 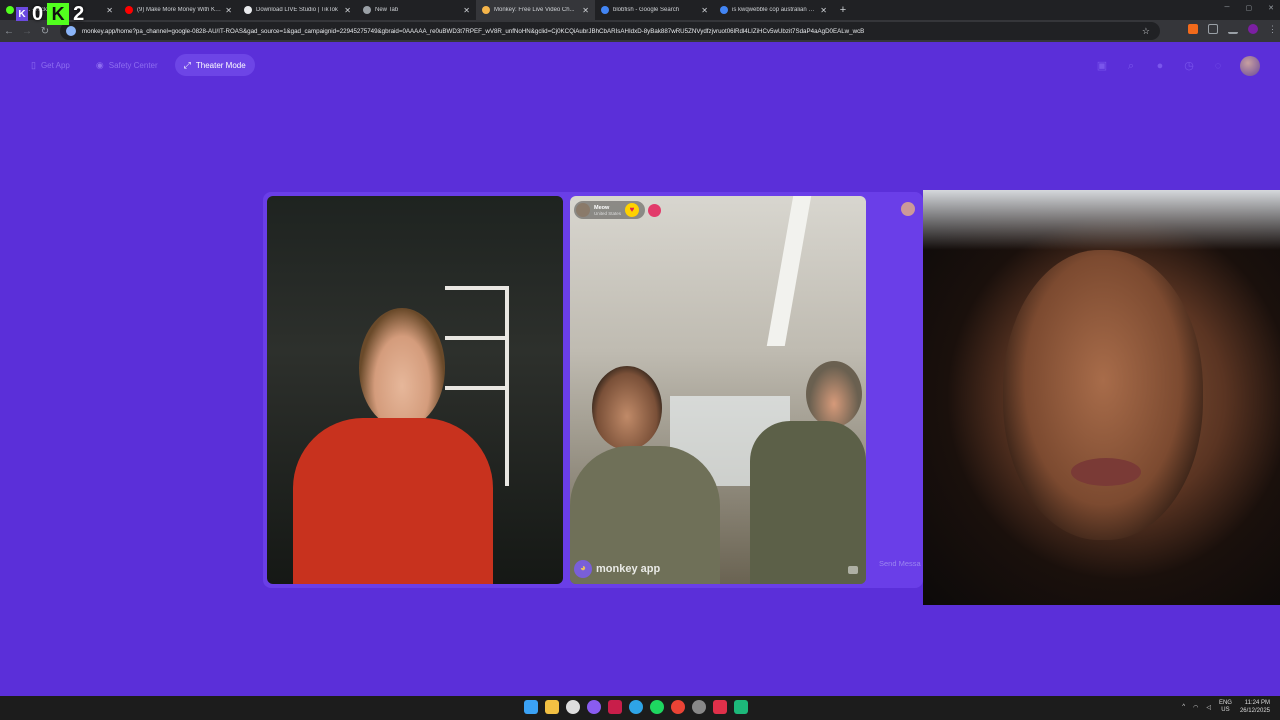 What do you see at coordinates (1254, 711) in the screenshot?
I see `date-text: 26/12/2025` at bounding box center [1254, 711].